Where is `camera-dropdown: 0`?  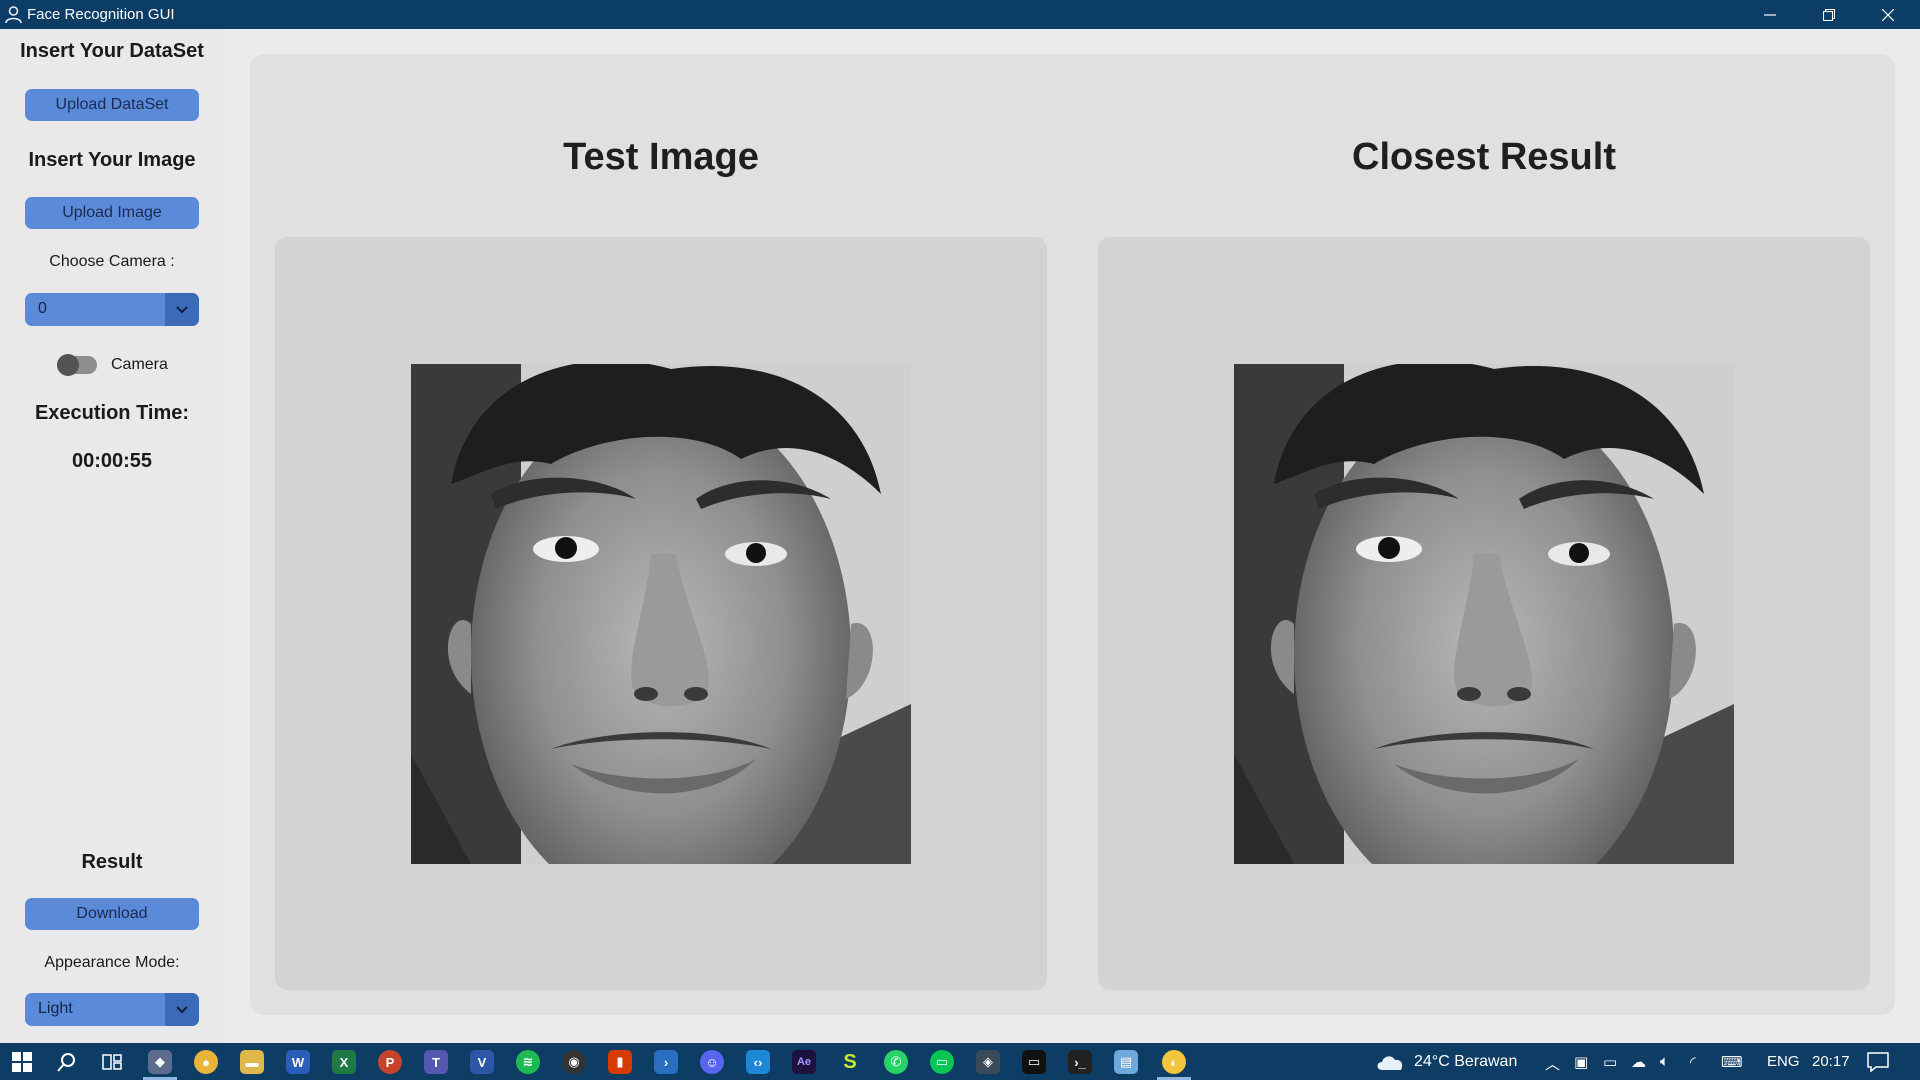
camera-dropdown: 0 is located at coordinates (112, 309).